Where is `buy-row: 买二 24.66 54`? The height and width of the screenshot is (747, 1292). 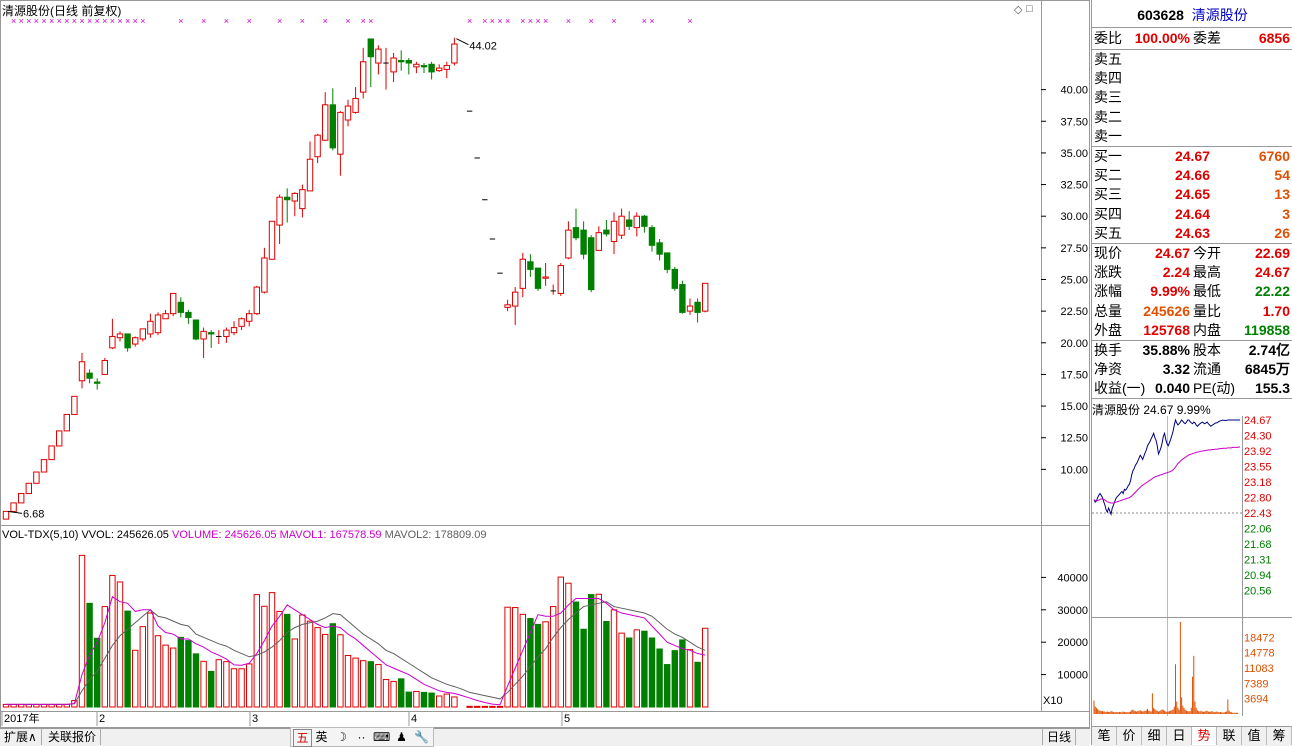 buy-row: 买二 24.66 54 is located at coordinates (1192, 175).